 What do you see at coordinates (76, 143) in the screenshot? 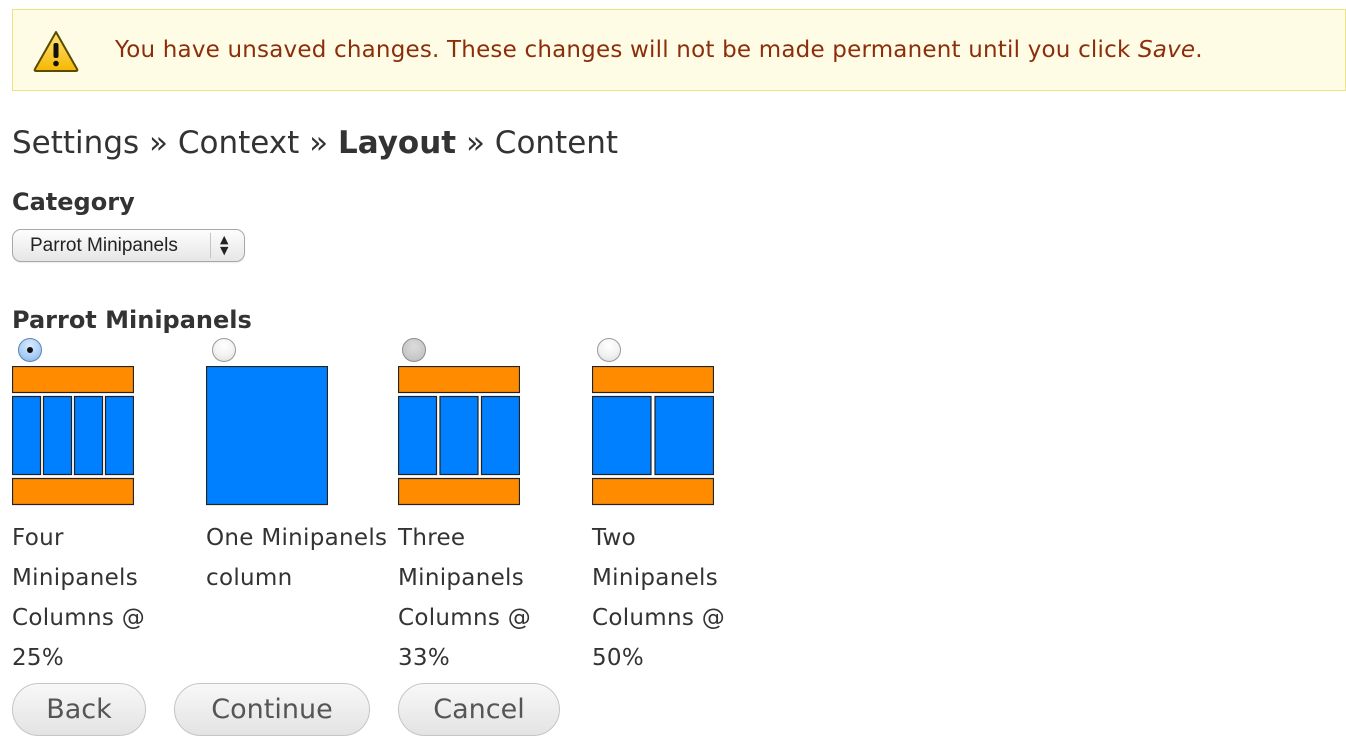
I see `breadcrumb-item-settings: Settings` at bounding box center [76, 143].